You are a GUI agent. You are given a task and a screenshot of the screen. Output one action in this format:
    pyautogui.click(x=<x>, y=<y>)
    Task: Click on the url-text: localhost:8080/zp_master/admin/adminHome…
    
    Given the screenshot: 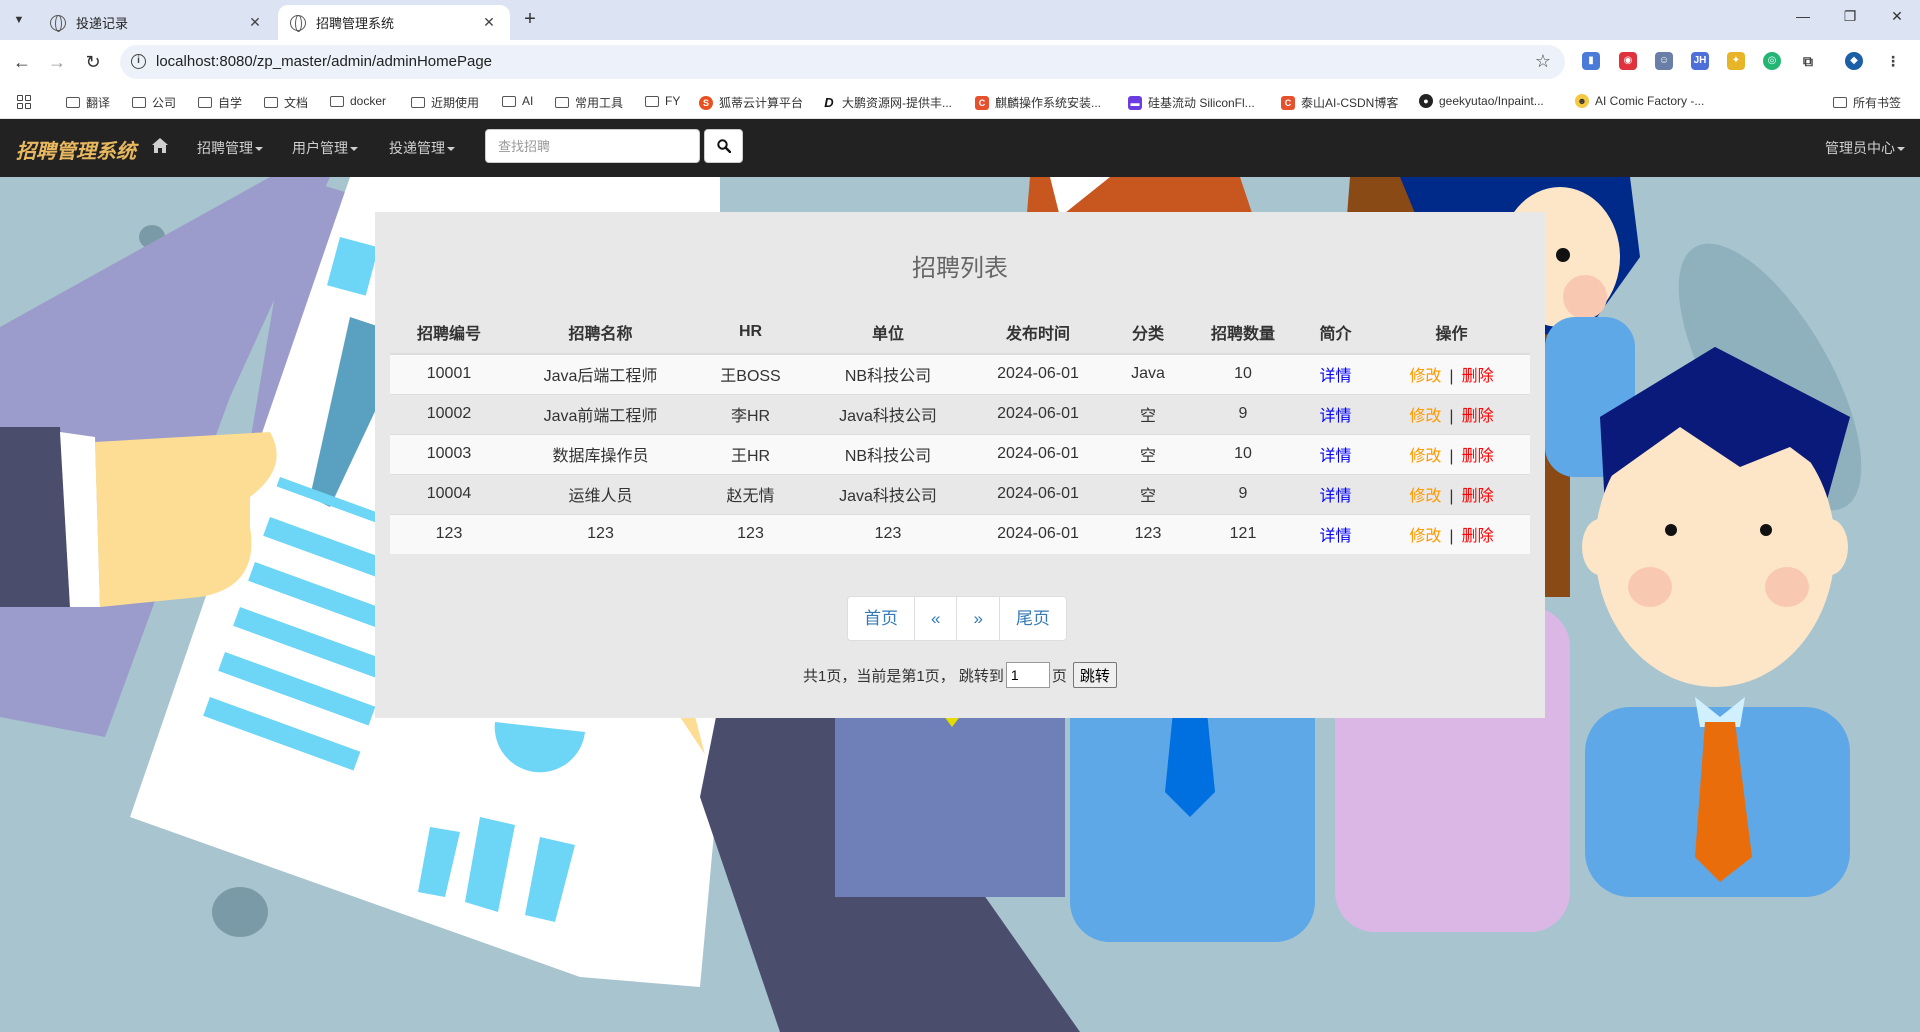 What is the action you would take?
    pyautogui.click(x=324, y=61)
    